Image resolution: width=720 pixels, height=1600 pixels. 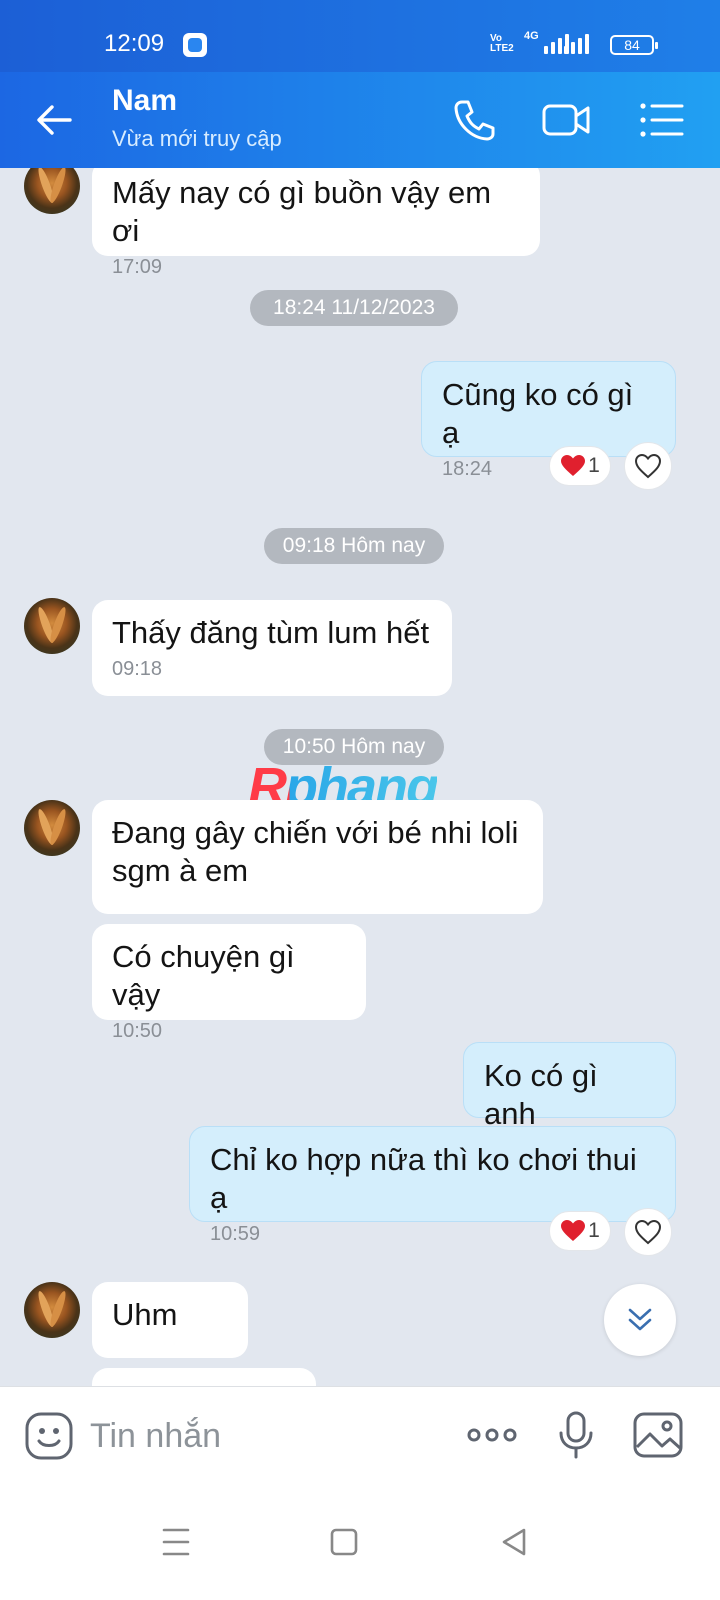 What do you see at coordinates (354, 546) in the screenshot?
I see `date-divider: 09:18 Hôm nay` at bounding box center [354, 546].